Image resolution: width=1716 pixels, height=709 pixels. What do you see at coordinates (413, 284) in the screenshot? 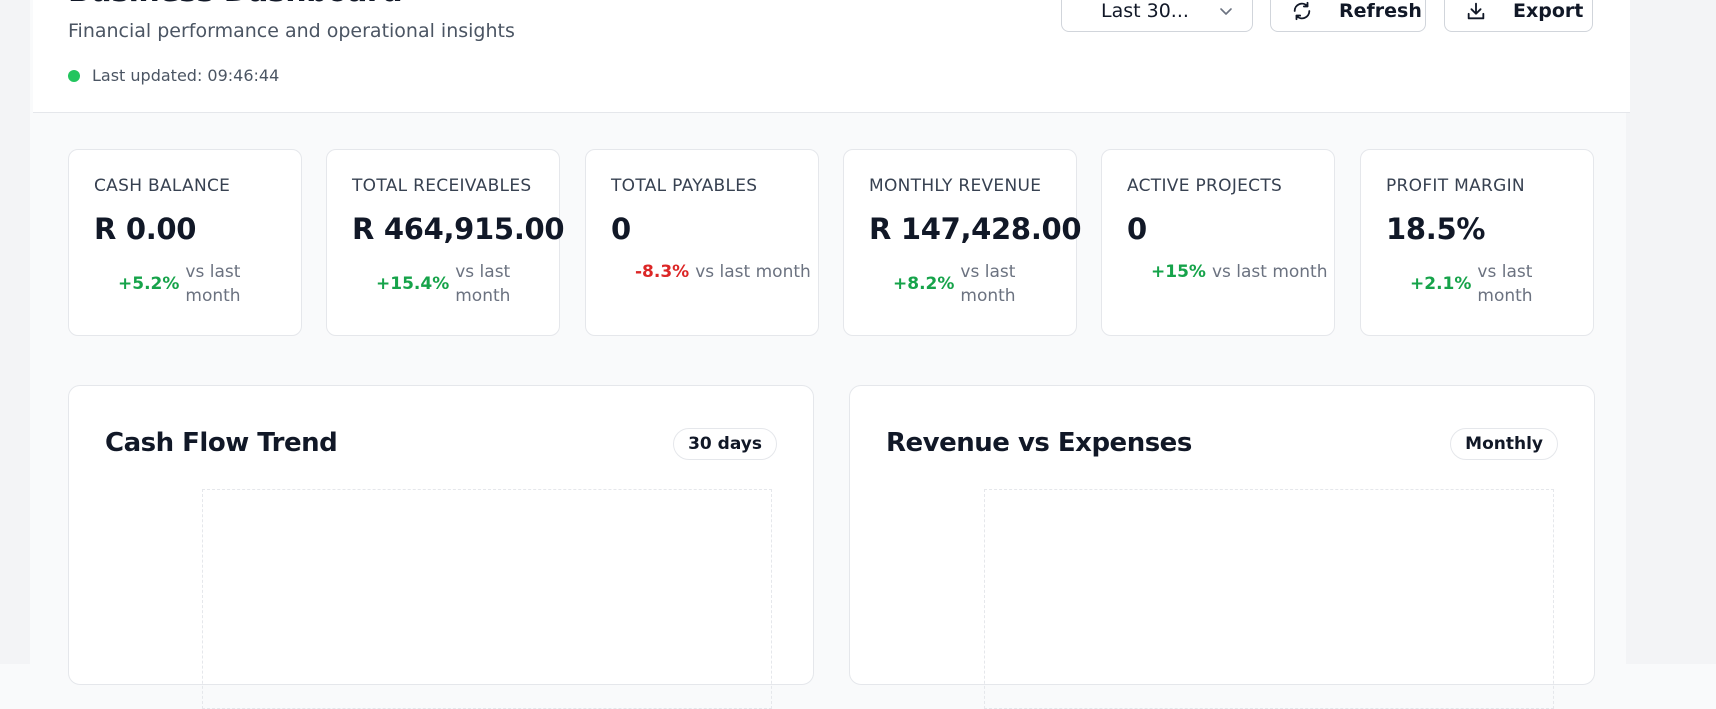
I see `kpi-delta: +15.4%` at bounding box center [413, 284].